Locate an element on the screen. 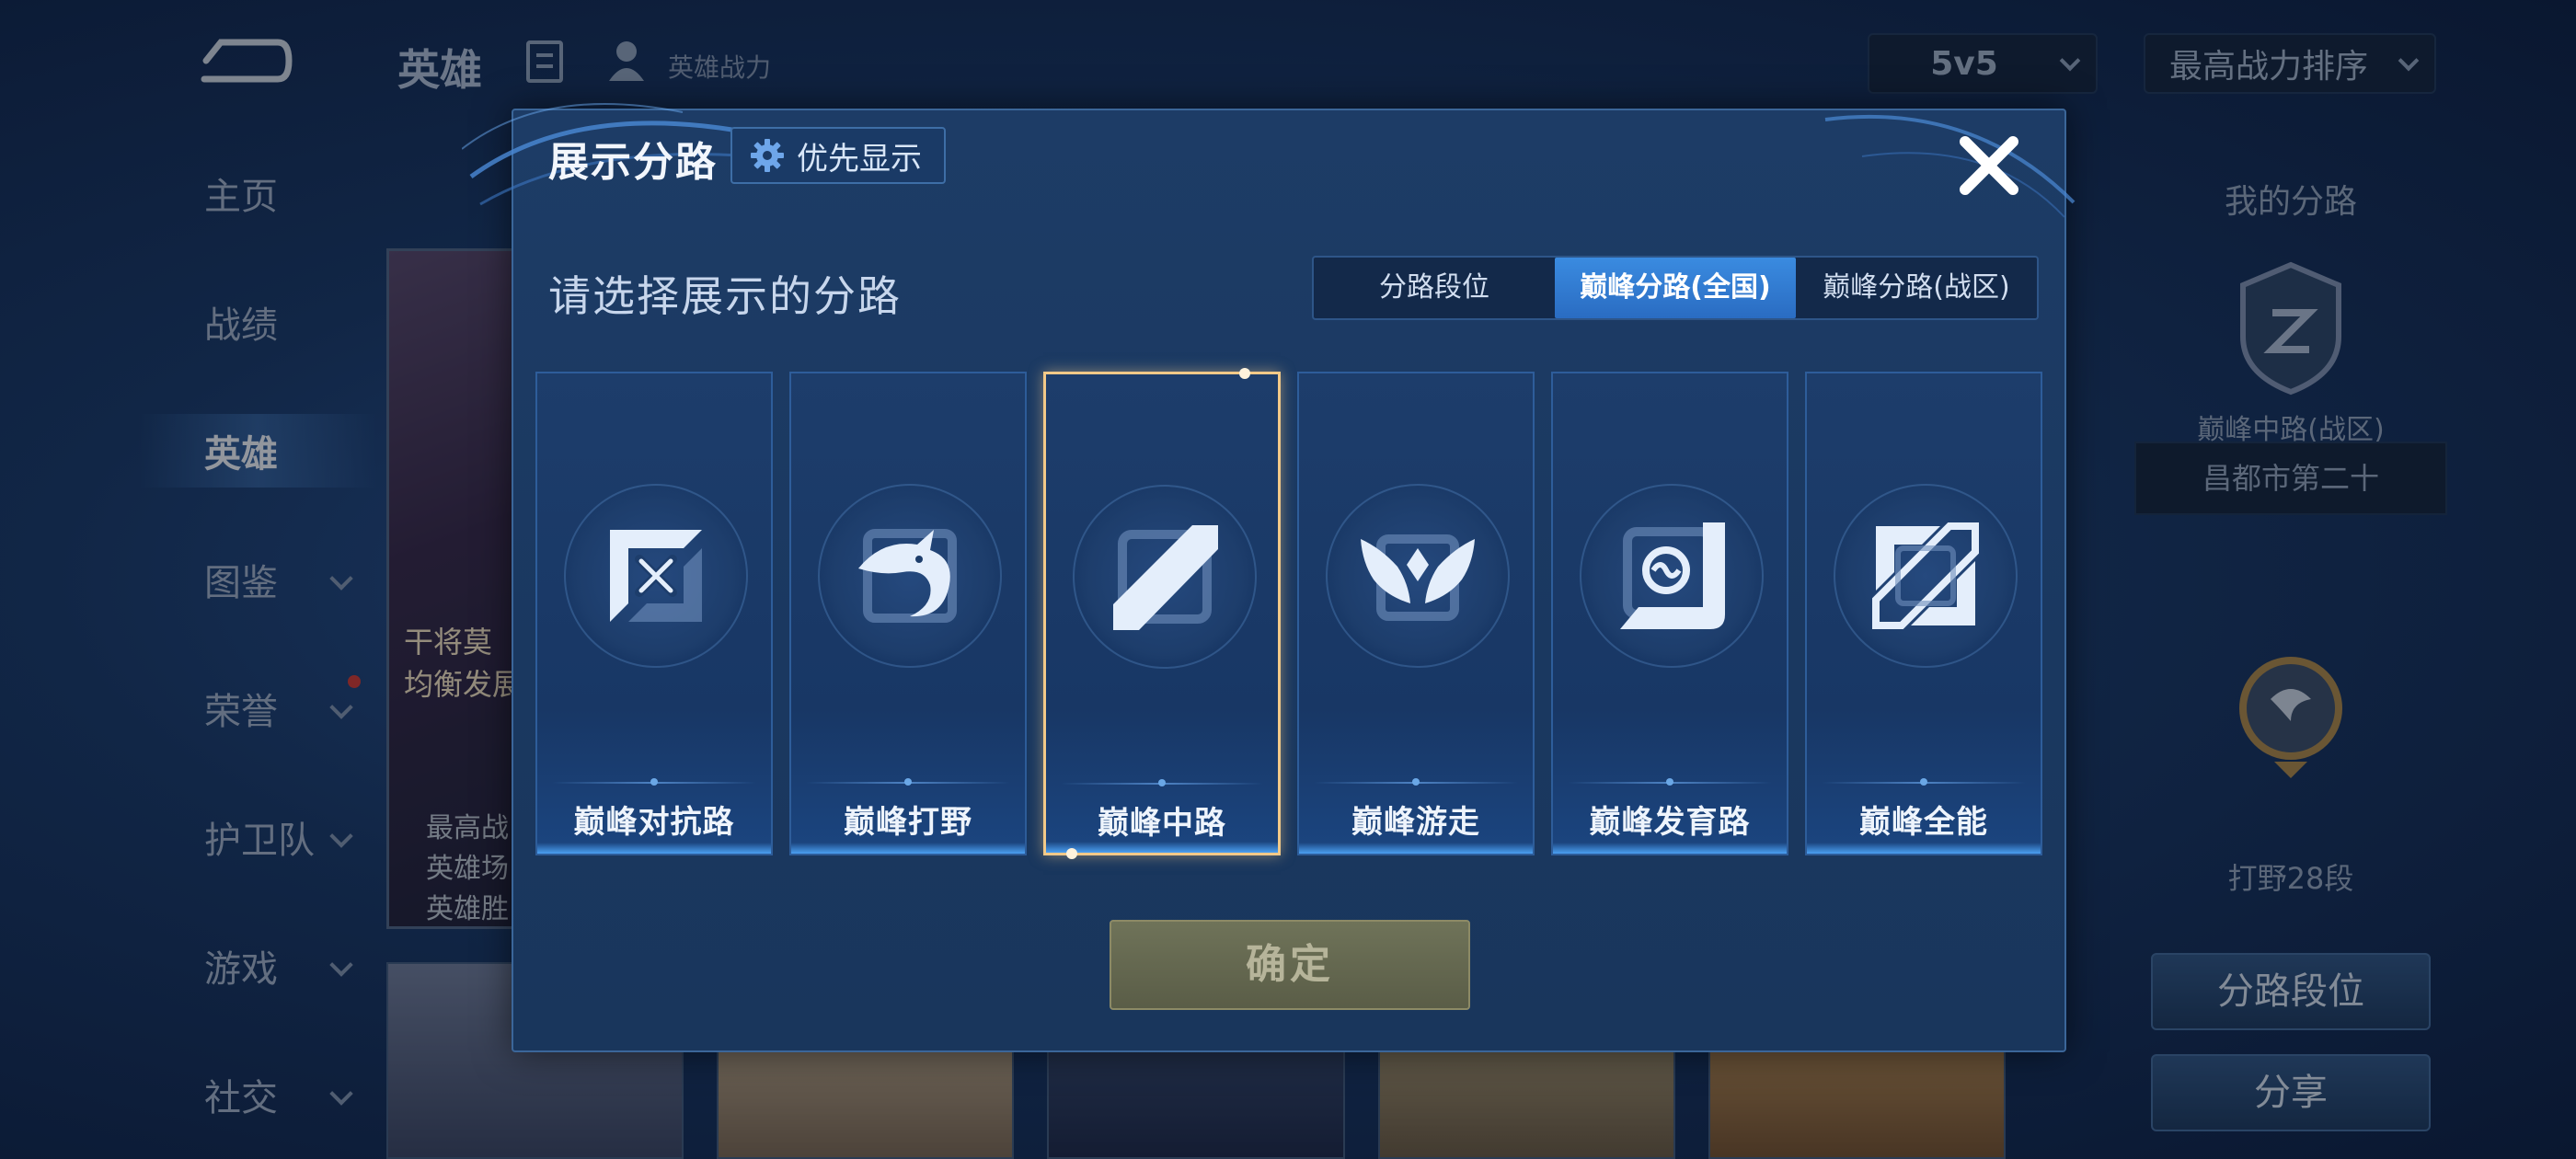 The width and height of the screenshot is (2576, 1159). hero-stat: 英雄胜 is located at coordinates (467, 909).